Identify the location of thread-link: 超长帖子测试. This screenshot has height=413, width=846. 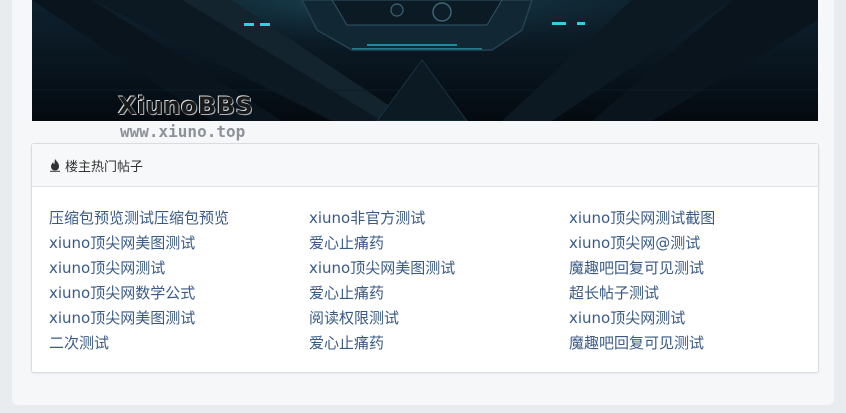
(689, 293).